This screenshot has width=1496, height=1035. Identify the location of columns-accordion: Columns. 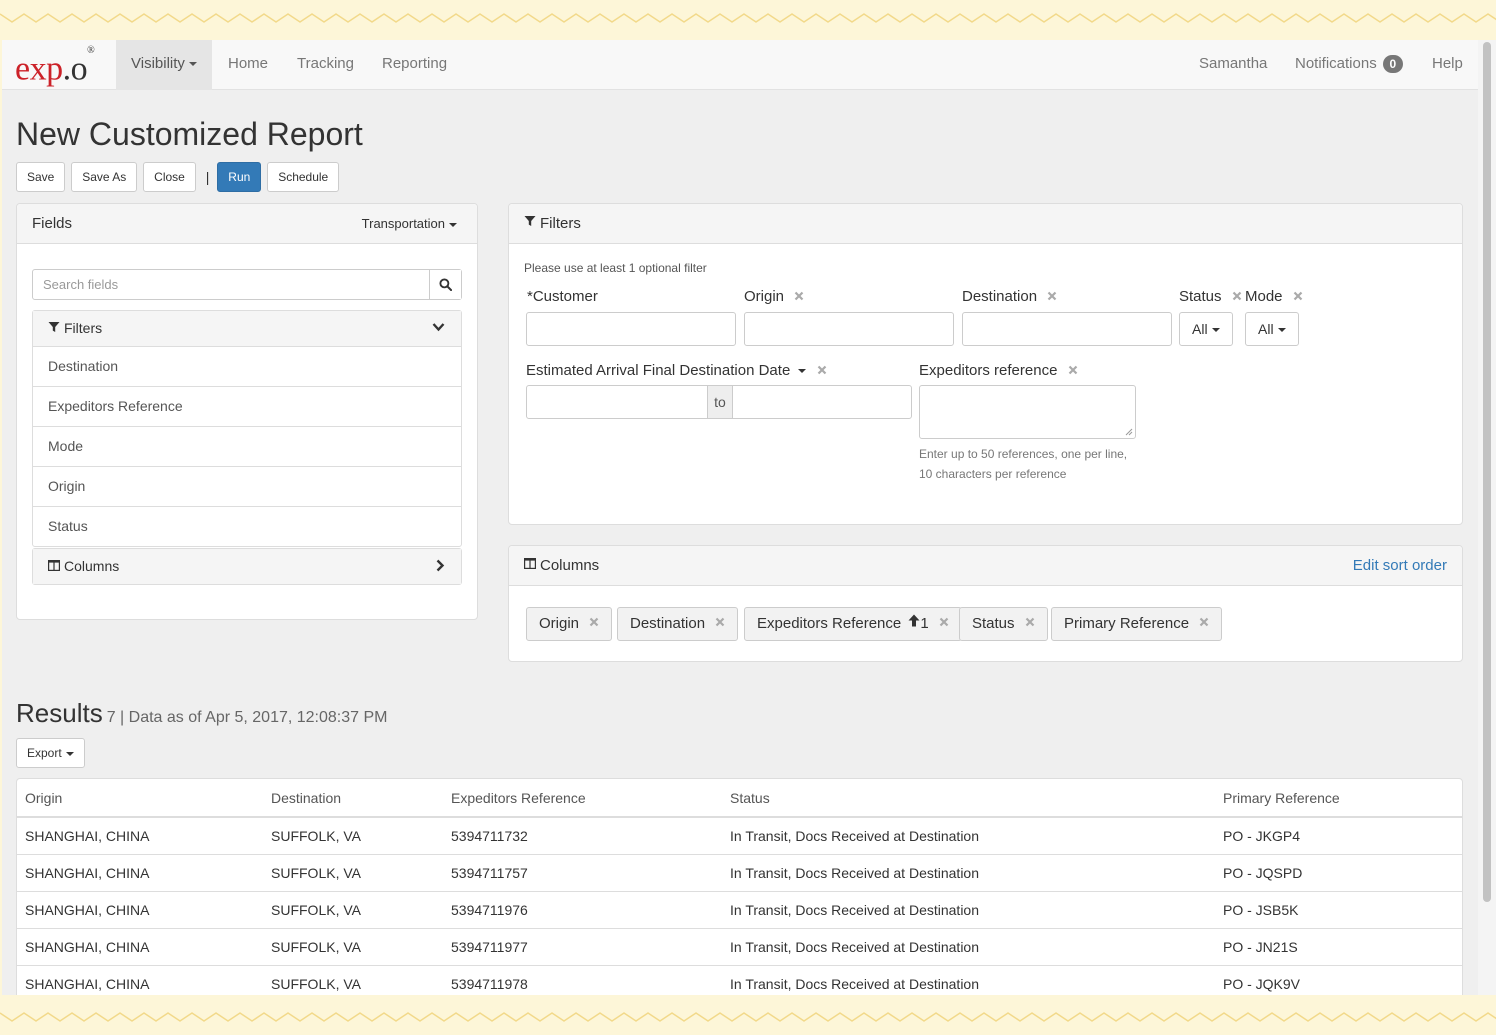
(247, 566).